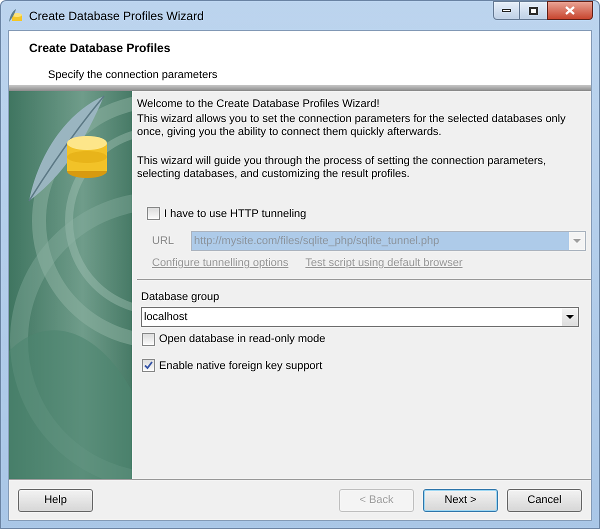 The width and height of the screenshot is (600, 529). I want to click on intro-text: This wizard allows you to set the connection parameters for the selected databases only once, giving you the ability to connect them quickly afterwards., so click(352, 125).